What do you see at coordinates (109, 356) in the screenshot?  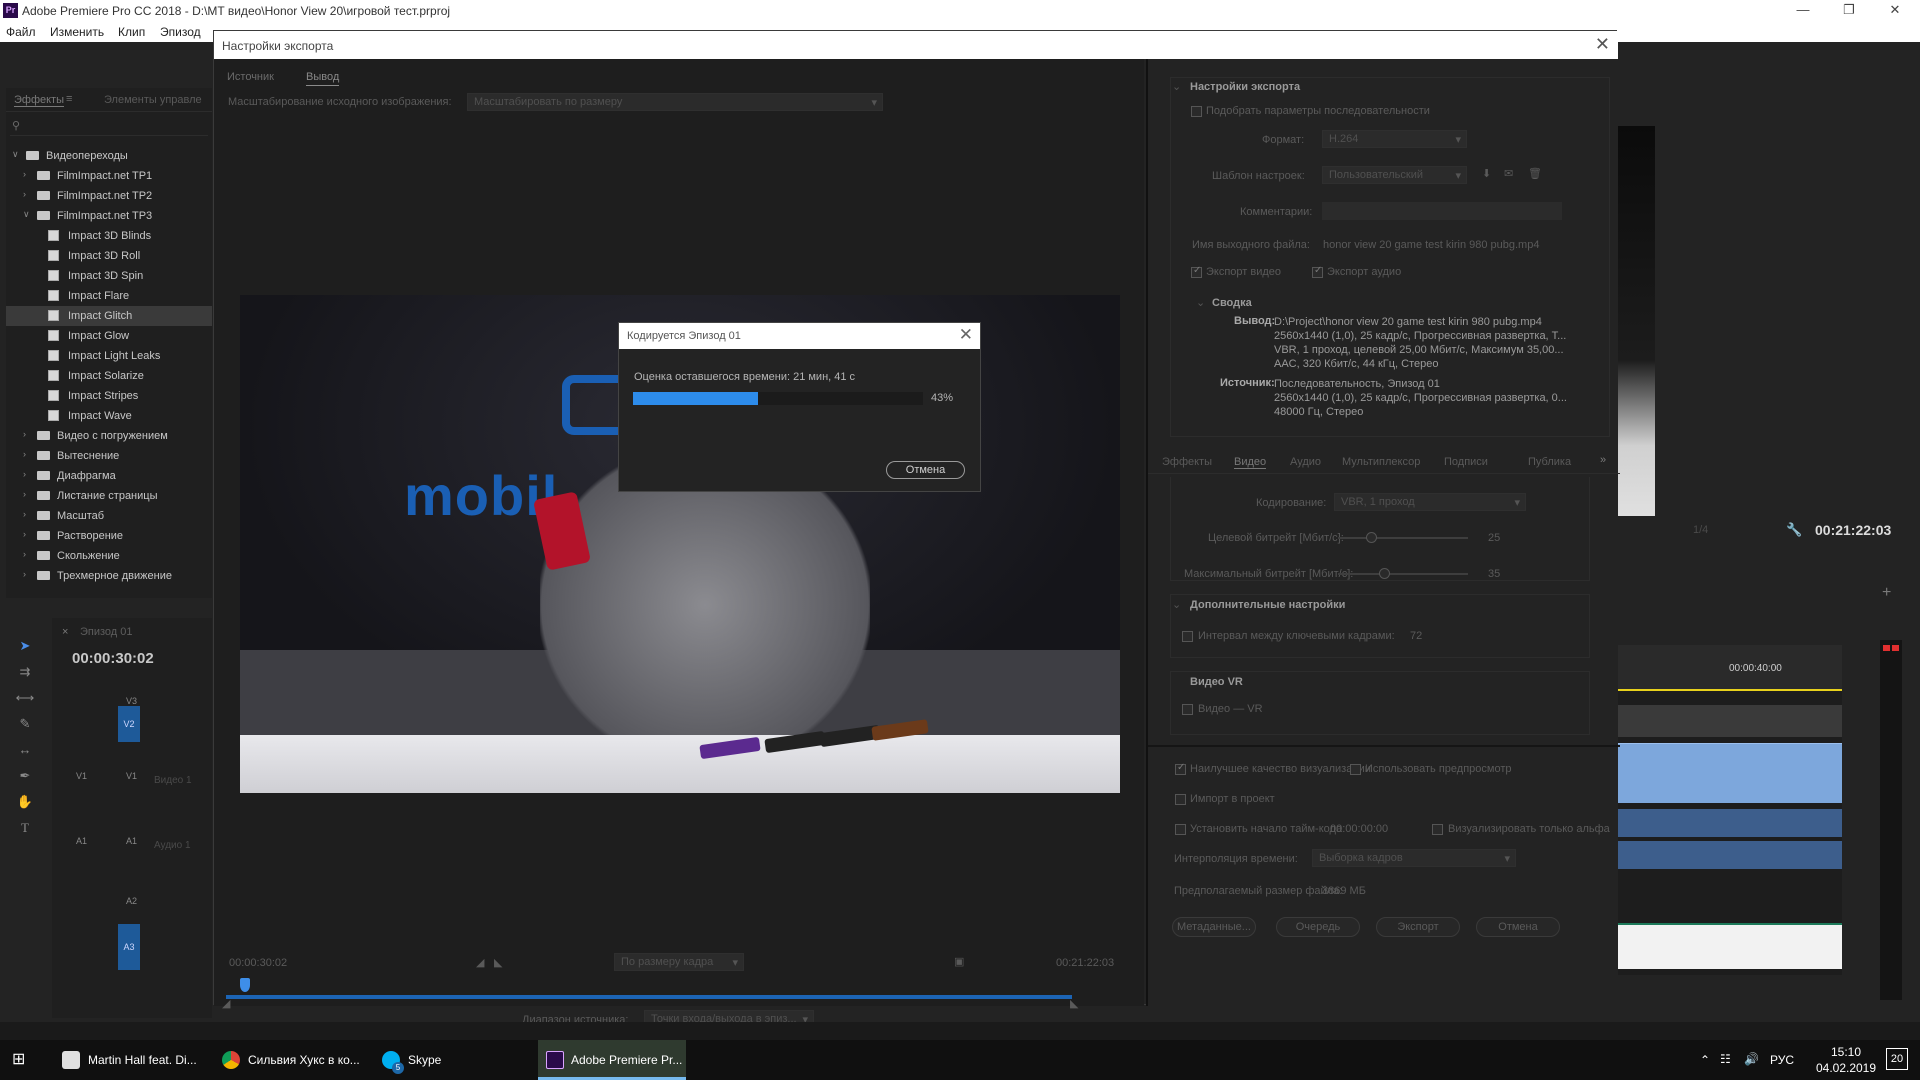 I see `effect-item: Impact Light Leaks` at bounding box center [109, 356].